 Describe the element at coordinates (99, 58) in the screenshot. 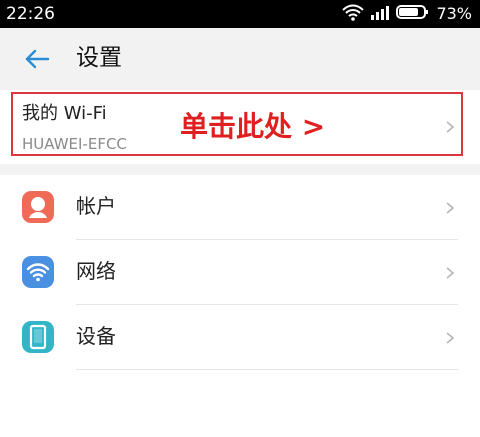

I see `page-title: 设置` at that location.